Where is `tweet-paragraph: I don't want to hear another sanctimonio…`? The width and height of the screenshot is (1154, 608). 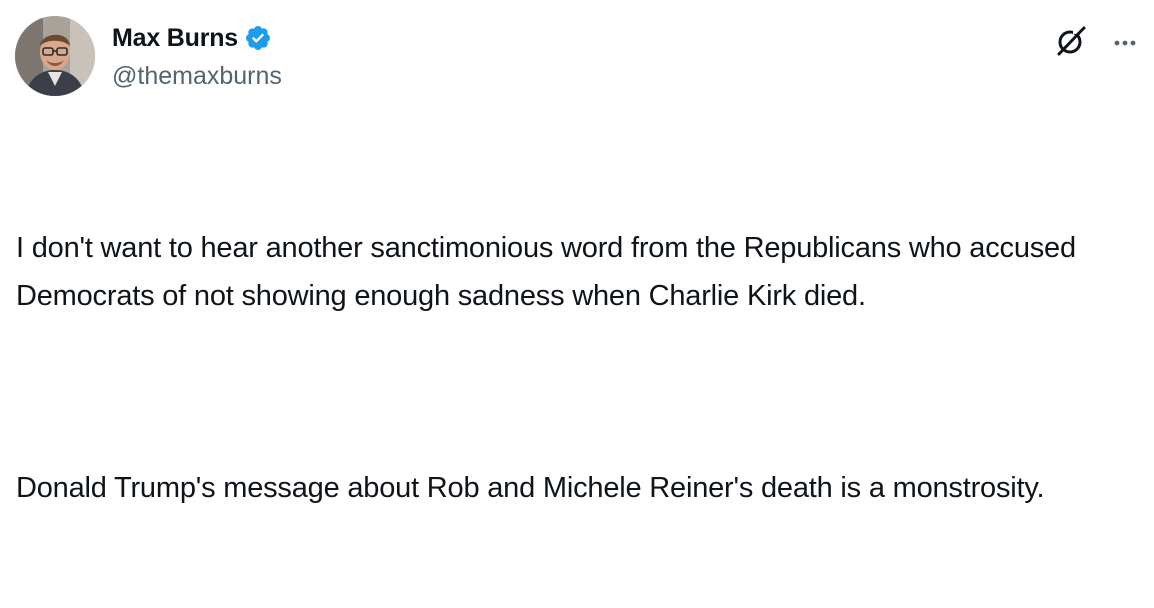
tweet-paragraph: I don't want to hear another sanctimonio… is located at coordinates (550, 272).